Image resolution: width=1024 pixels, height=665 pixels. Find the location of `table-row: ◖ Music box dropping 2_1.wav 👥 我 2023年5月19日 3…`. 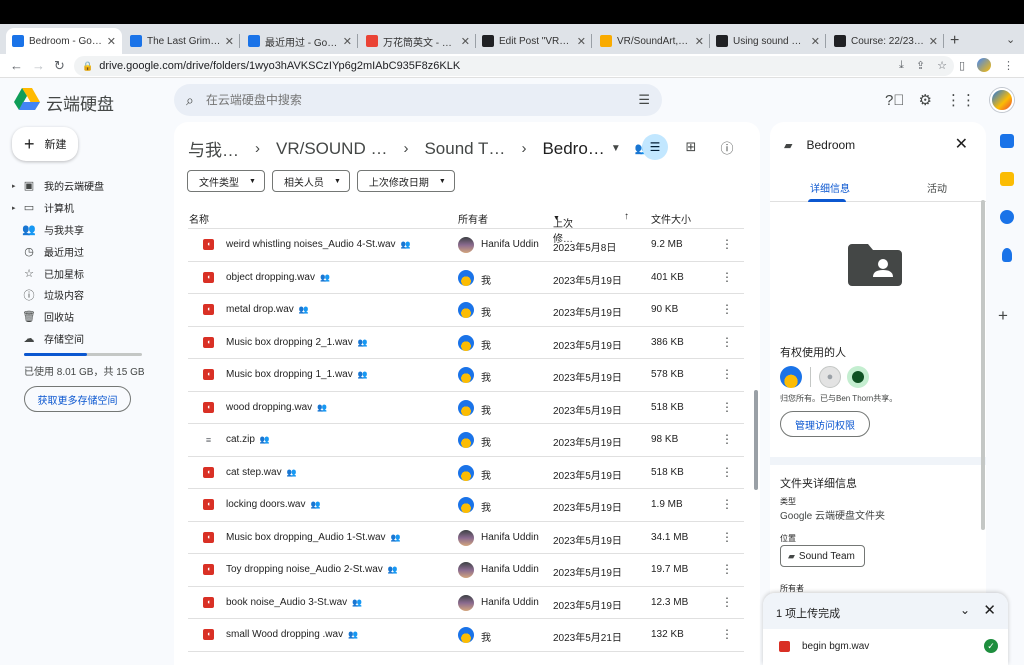

table-row: ◖ Music box dropping 2_1.wav 👥 我 2023年5月19日 3… is located at coordinates (466, 343).